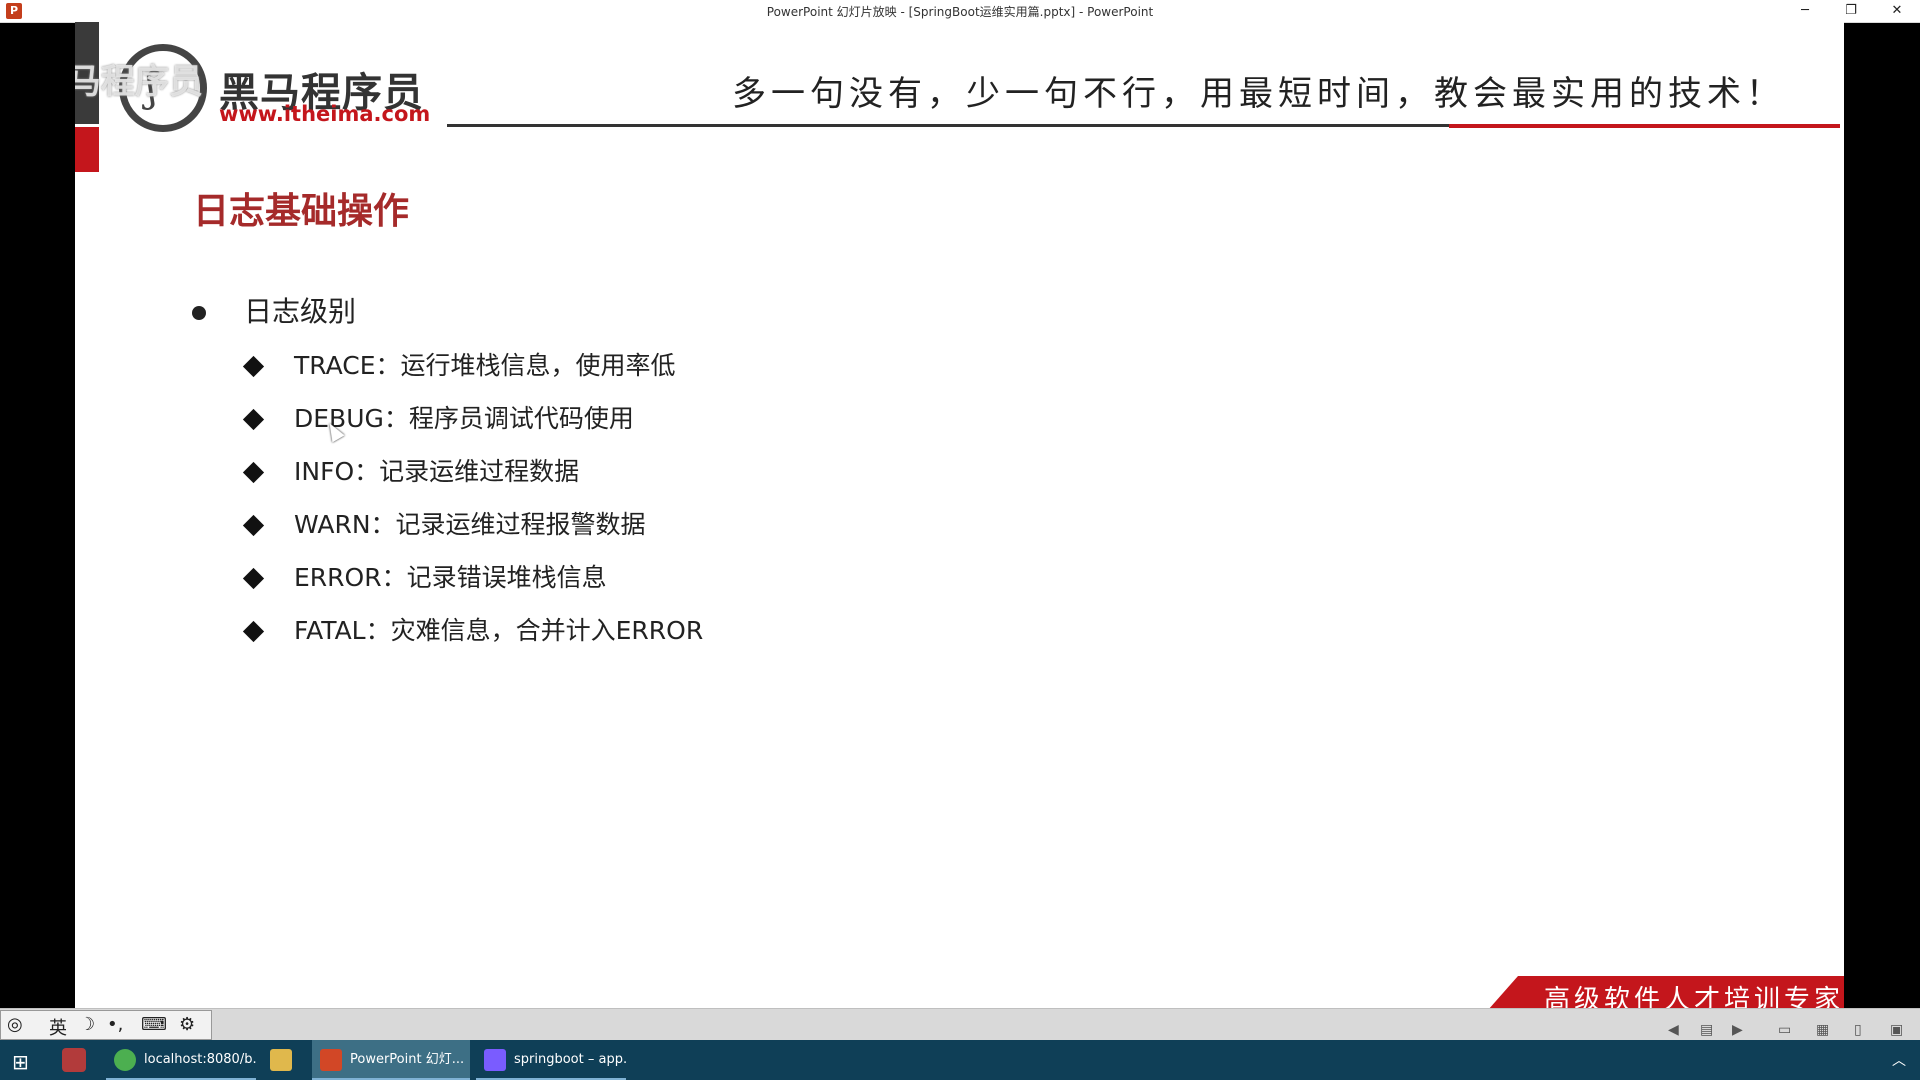  What do you see at coordinates (470, 524) in the screenshot?
I see `level-text: WARN：记录运维过程报警数据` at bounding box center [470, 524].